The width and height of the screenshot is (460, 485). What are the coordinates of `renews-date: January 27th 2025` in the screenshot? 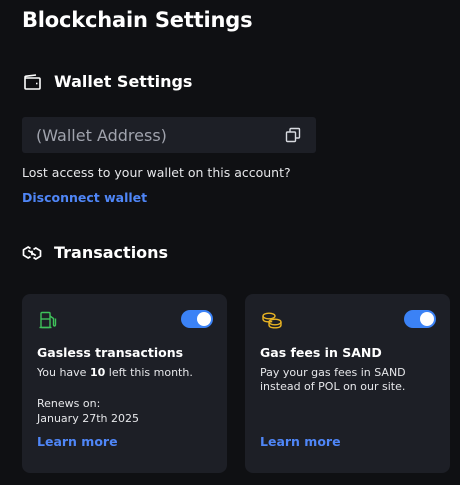 It's located at (88, 418).